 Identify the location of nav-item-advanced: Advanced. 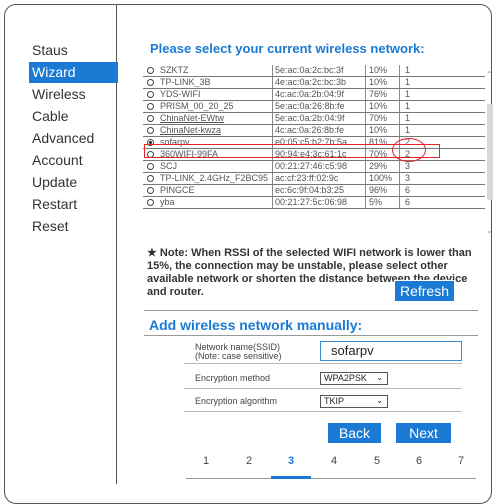
(74, 138).